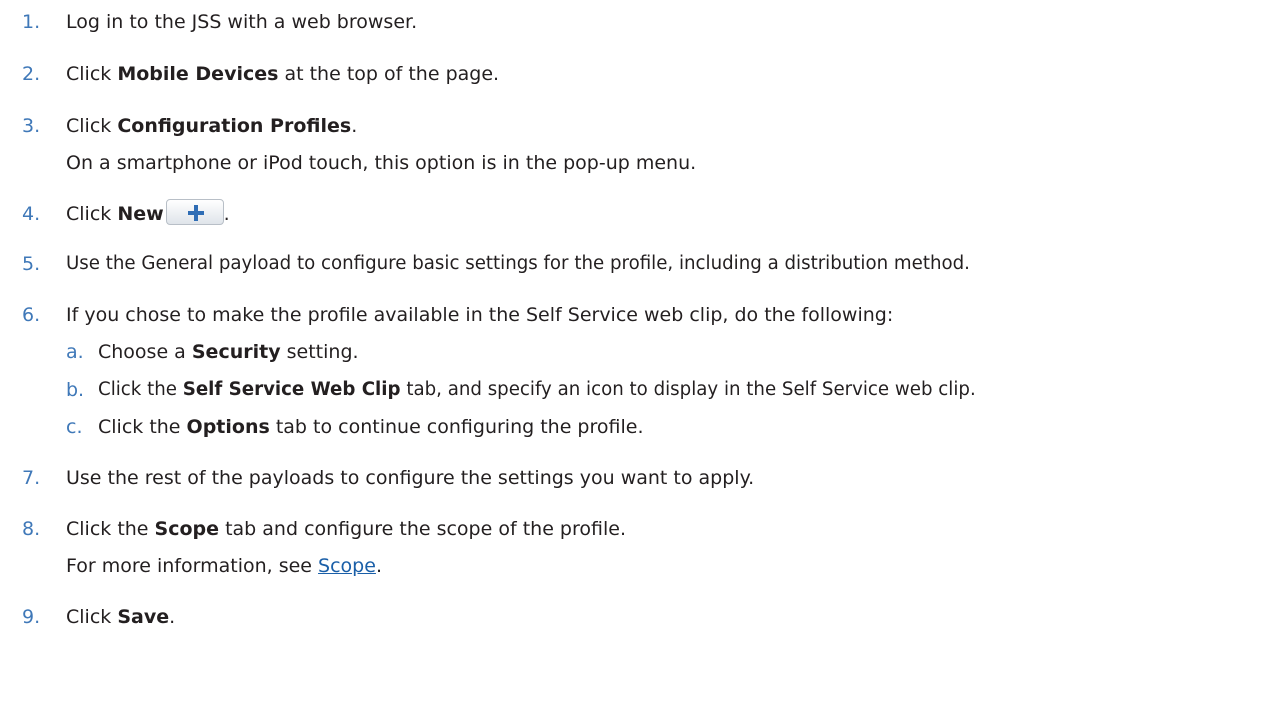 The width and height of the screenshot is (1281, 724). I want to click on substep-letter: c., so click(74, 427).